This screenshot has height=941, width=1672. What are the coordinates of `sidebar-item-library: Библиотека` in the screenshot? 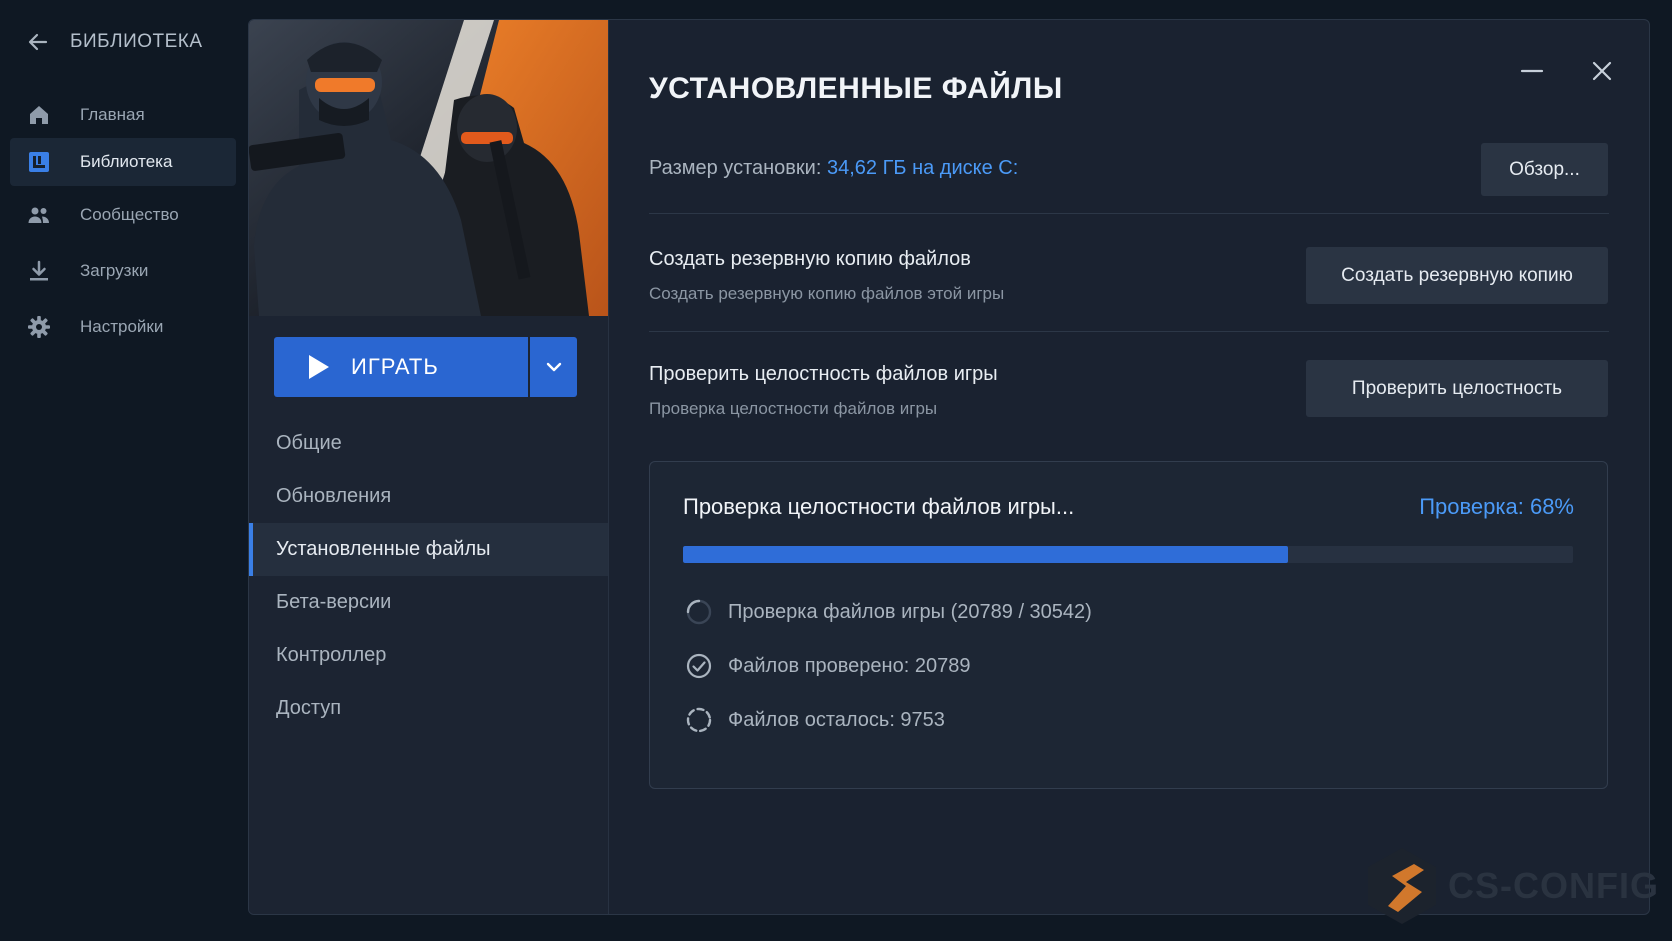 It's located at (123, 162).